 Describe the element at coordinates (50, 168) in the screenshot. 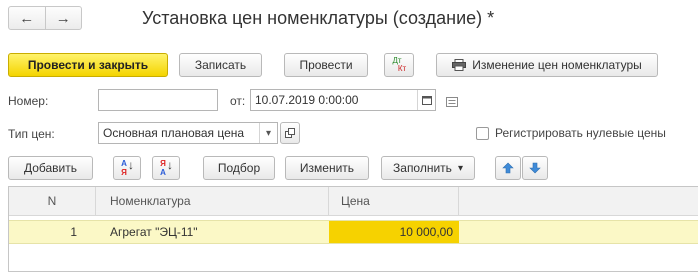

I see `add-row-button: Добавить` at that location.